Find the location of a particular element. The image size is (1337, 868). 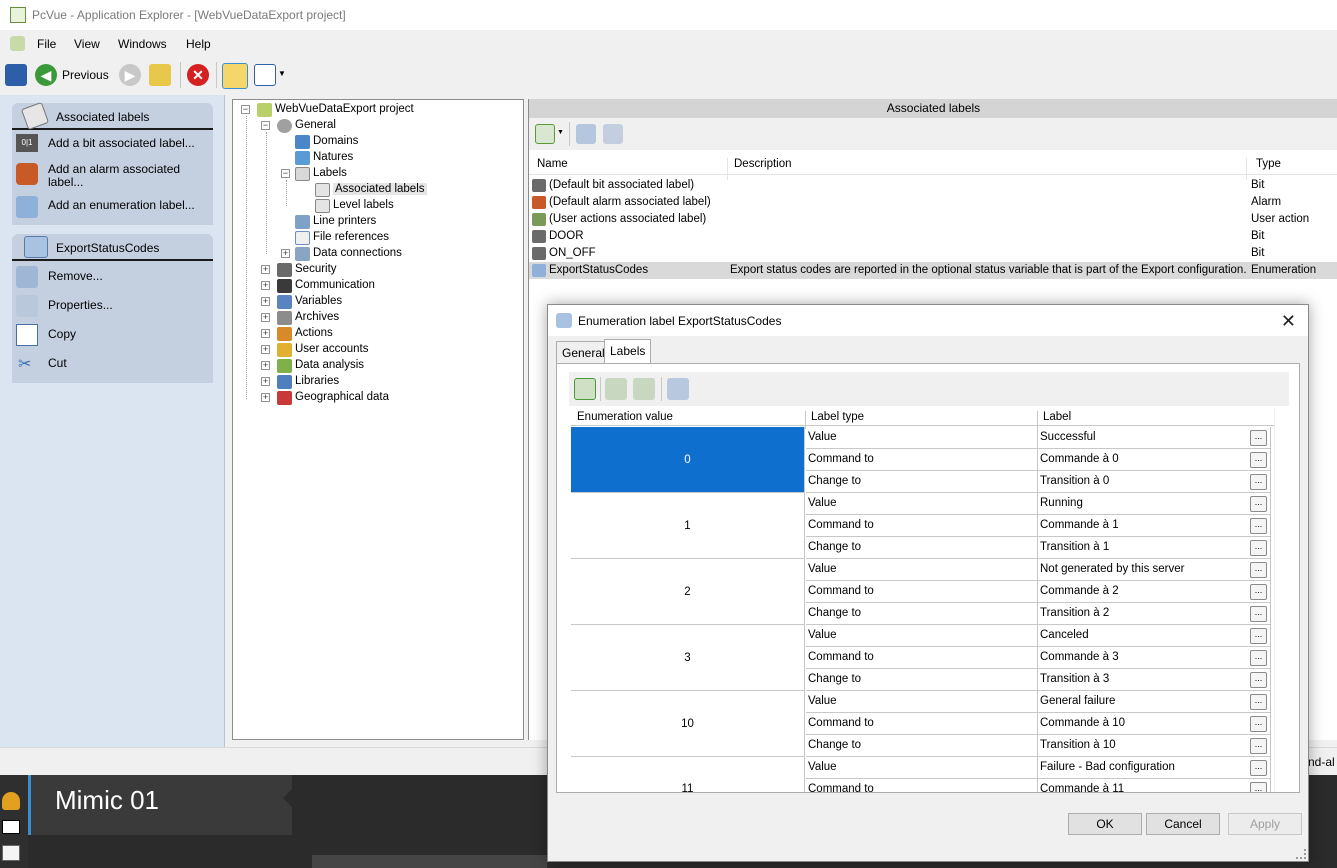

cut-action: ✂ Cut is located at coordinates (112, 364).